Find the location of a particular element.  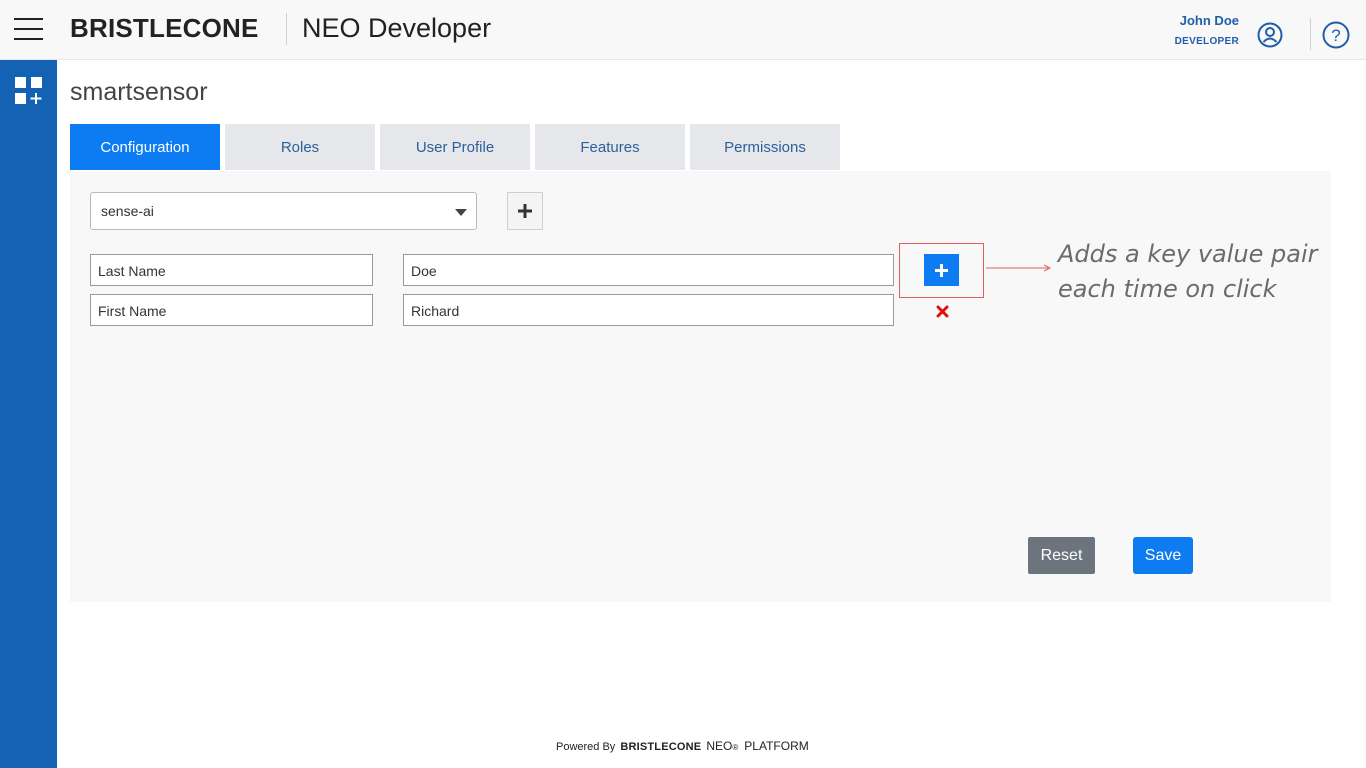

remove-pair-icon is located at coordinates (942, 311).